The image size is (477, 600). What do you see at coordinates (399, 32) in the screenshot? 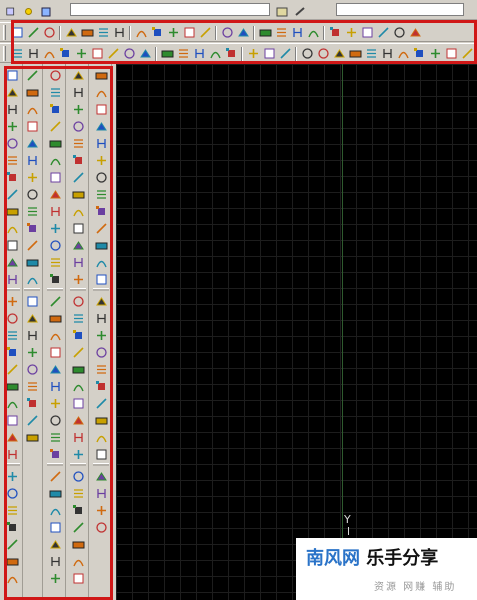
I see `markup-icon` at bounding box center [399, 32].